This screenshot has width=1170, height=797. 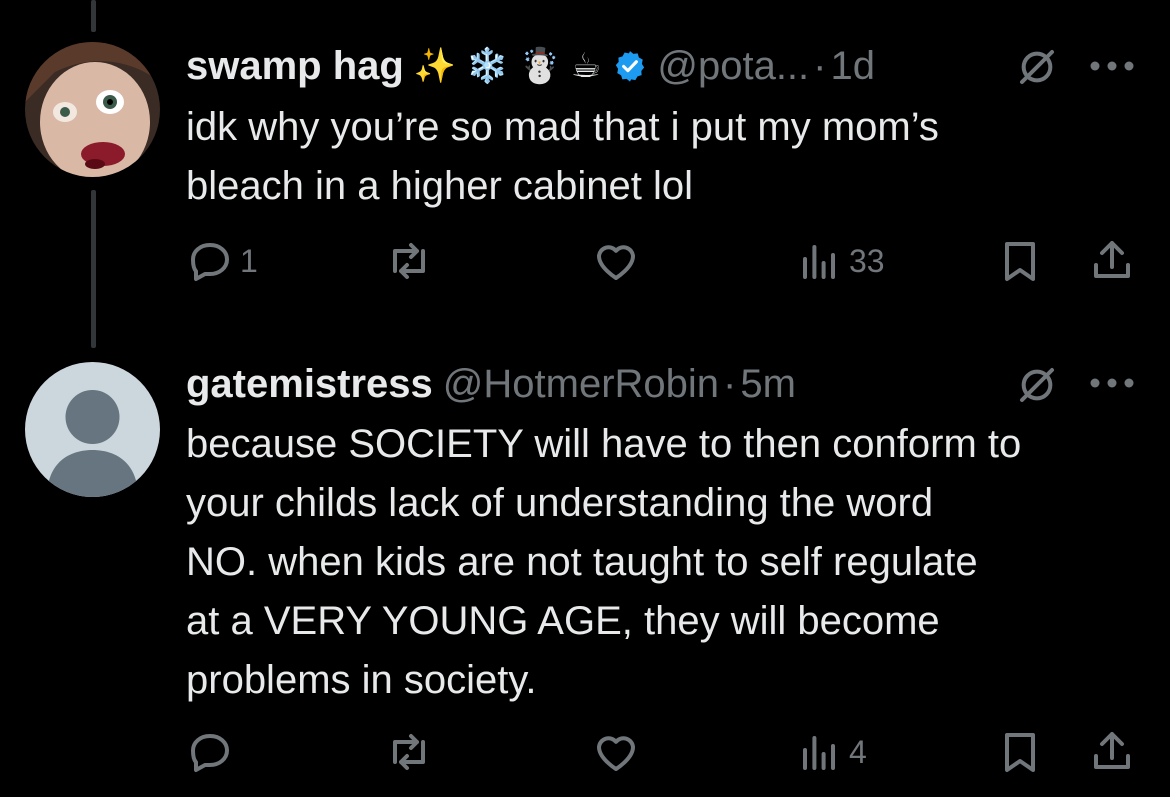 I want to click on handle: @HotmerRobin, so click(x=581, y=384).